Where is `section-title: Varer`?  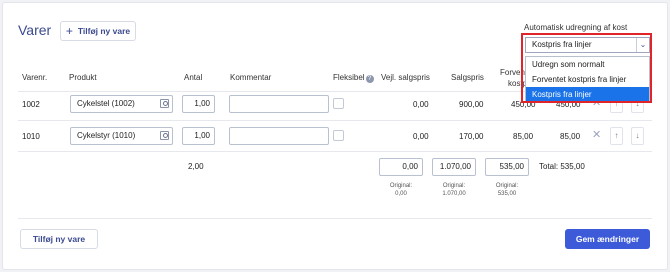
section-title: Varer is located at coordinates (35, 30).